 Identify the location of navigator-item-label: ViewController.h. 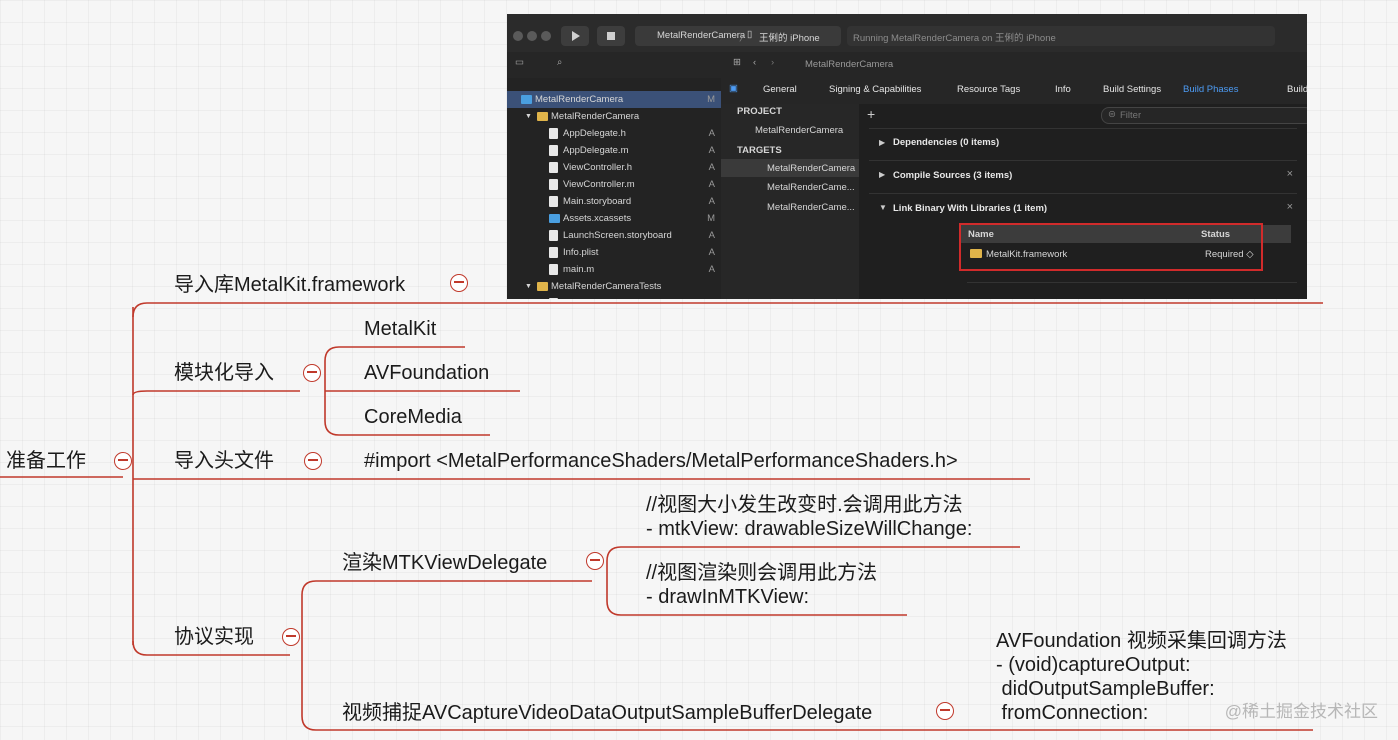
(598, 167).